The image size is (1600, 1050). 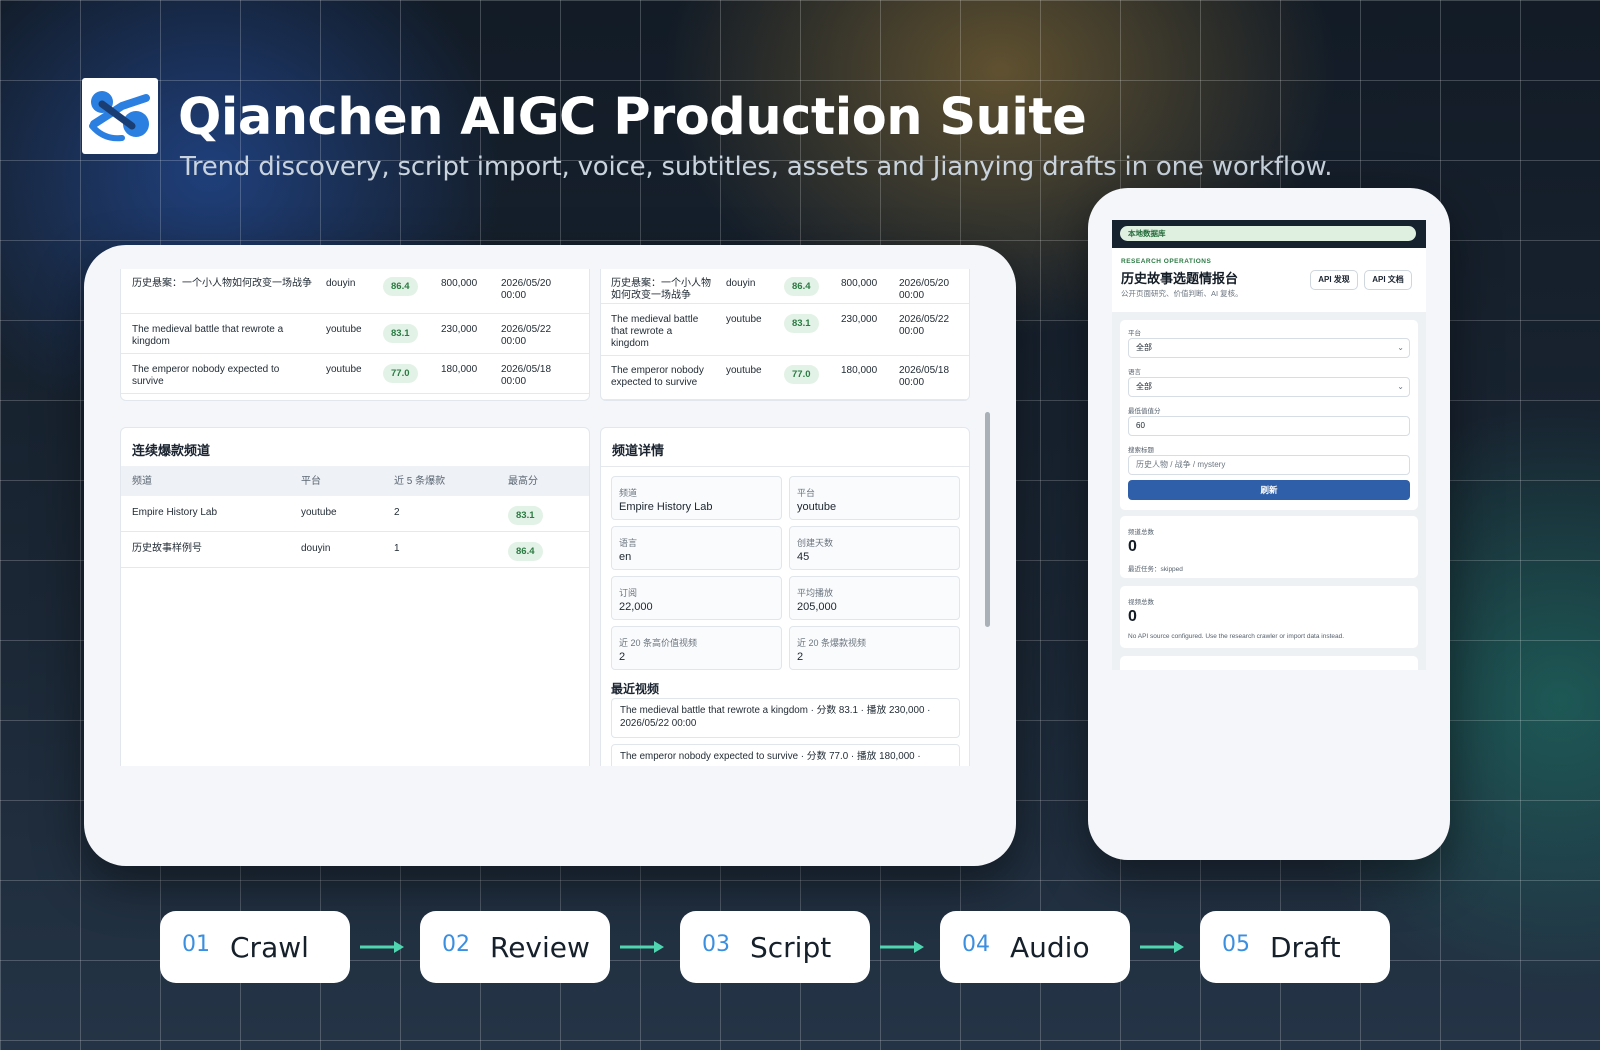 I want to click on step-number: 03, so click(x=716, y=944).